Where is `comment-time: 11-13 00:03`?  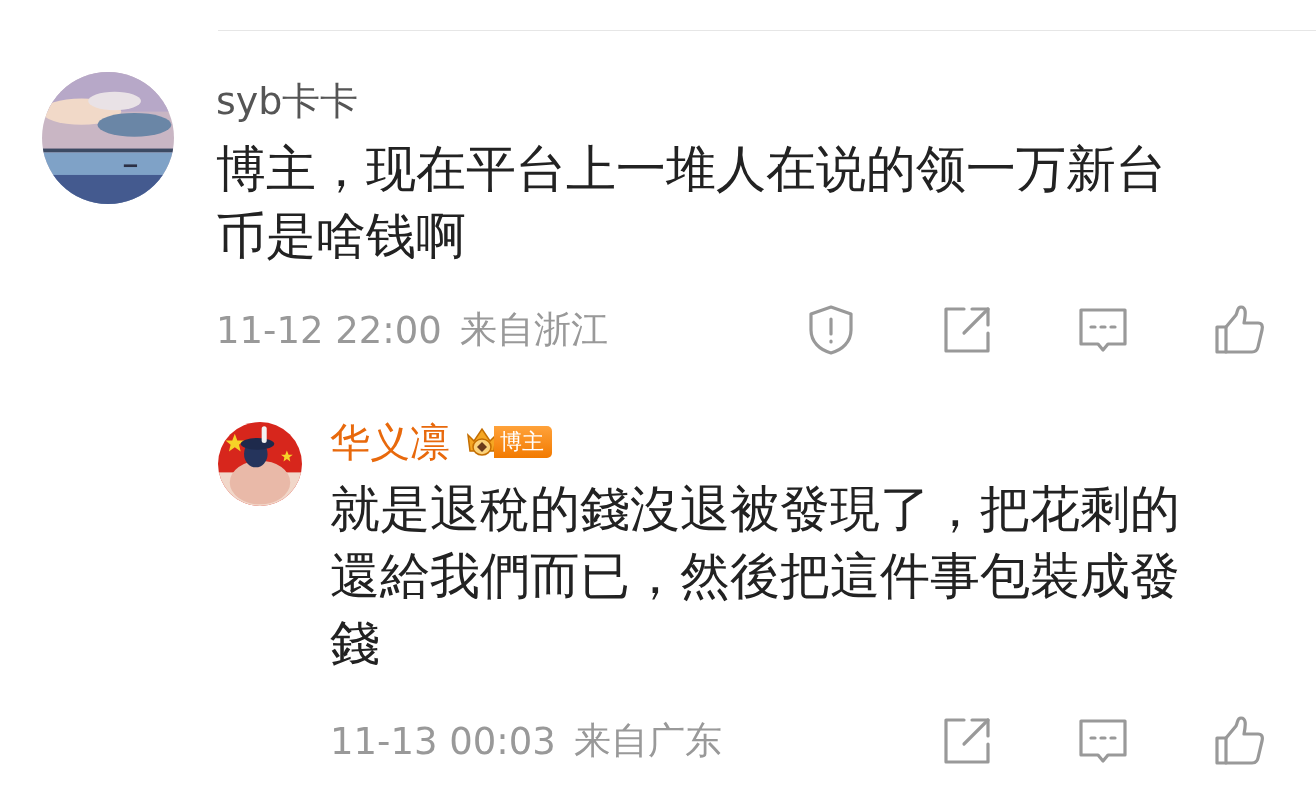 comment-time: 11-13 00:03 is located at coordinates (443, 741).